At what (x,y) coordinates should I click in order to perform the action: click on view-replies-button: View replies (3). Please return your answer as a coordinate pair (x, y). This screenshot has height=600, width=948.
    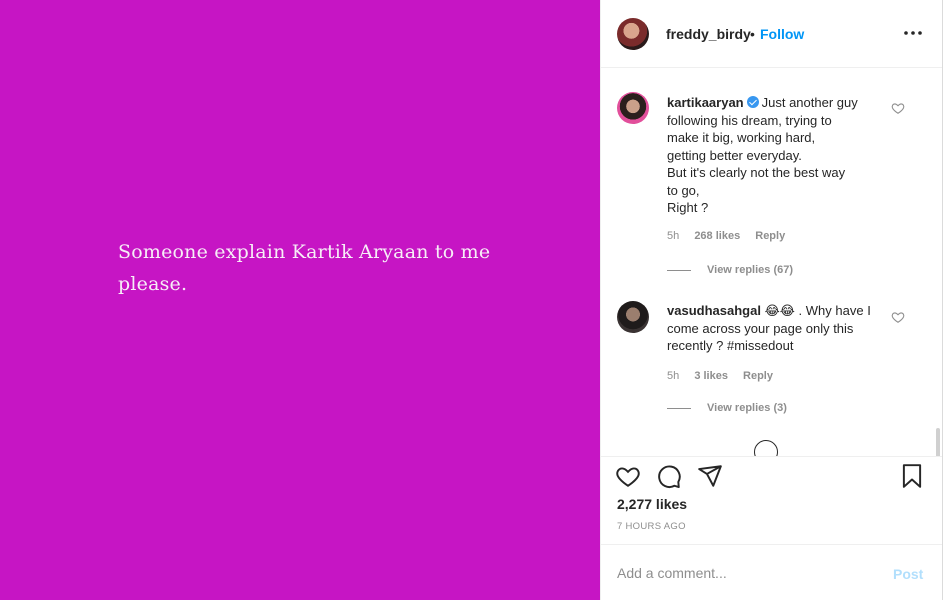
    Looking at the image, I should click on (727, 408).